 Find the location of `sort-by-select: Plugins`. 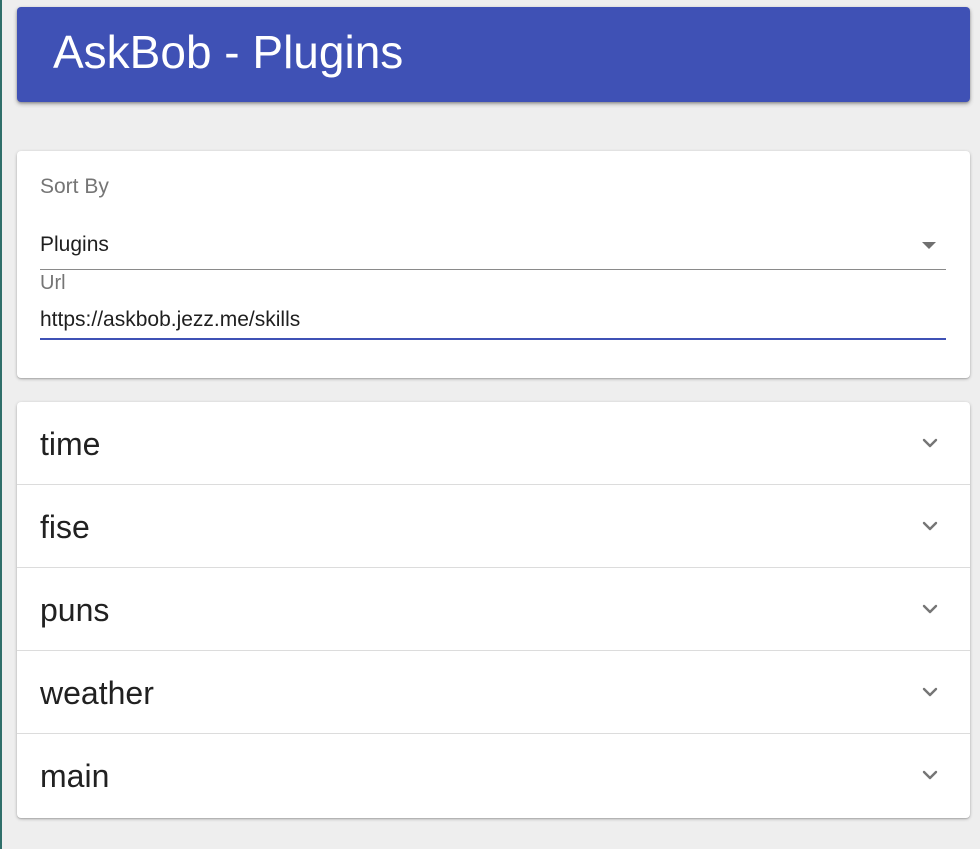

sort-by-select: Plugins is located at coordinates (493, 249).